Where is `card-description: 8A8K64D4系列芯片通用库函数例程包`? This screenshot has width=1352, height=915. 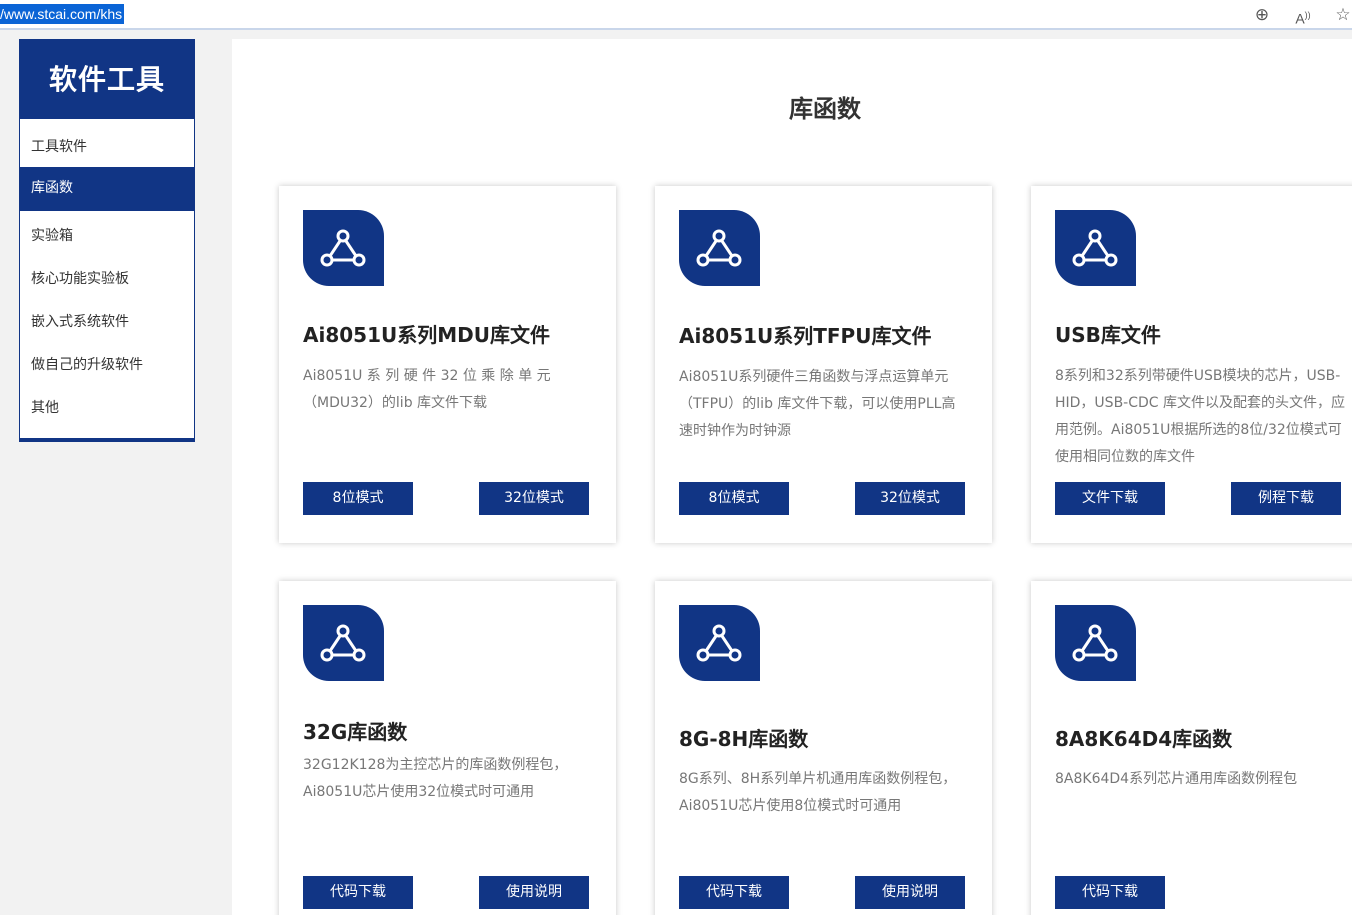 card-description: 8A8K64D4系列芯片通用库函数例程包 is located at coordinates (1176, 779).